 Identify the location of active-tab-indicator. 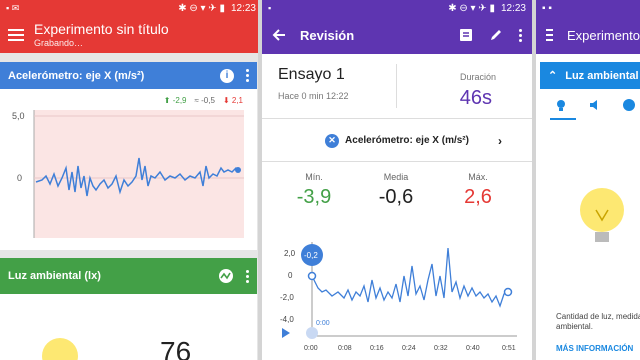
(563, 119).